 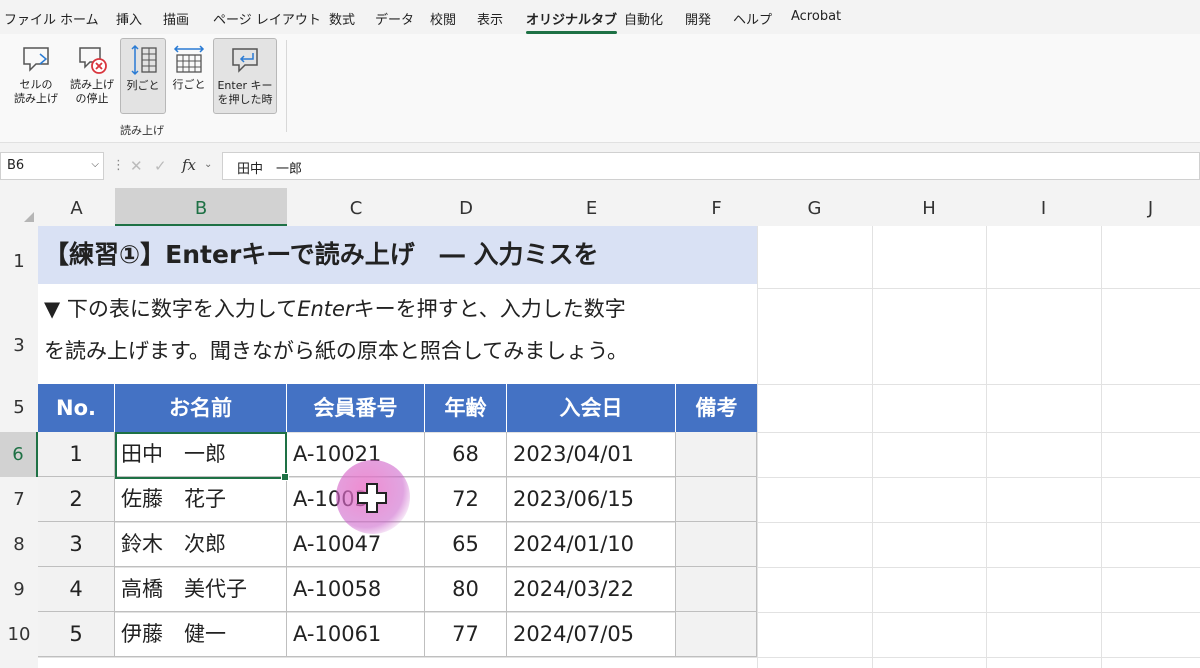 I want to click on menu-data: データ, so click(x=394, y=18).